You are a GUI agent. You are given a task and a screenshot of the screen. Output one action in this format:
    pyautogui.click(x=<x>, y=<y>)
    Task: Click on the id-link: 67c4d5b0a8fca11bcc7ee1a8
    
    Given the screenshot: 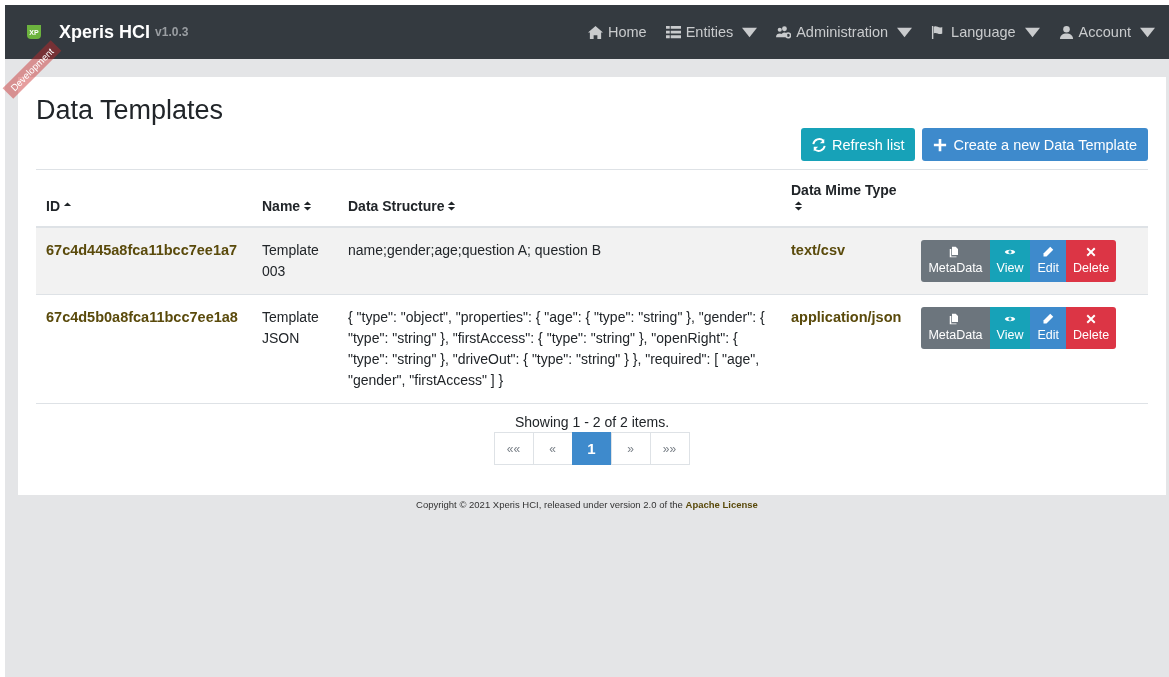 What is the action you would take?
    pyautogui.click(x=142, y=317)
    